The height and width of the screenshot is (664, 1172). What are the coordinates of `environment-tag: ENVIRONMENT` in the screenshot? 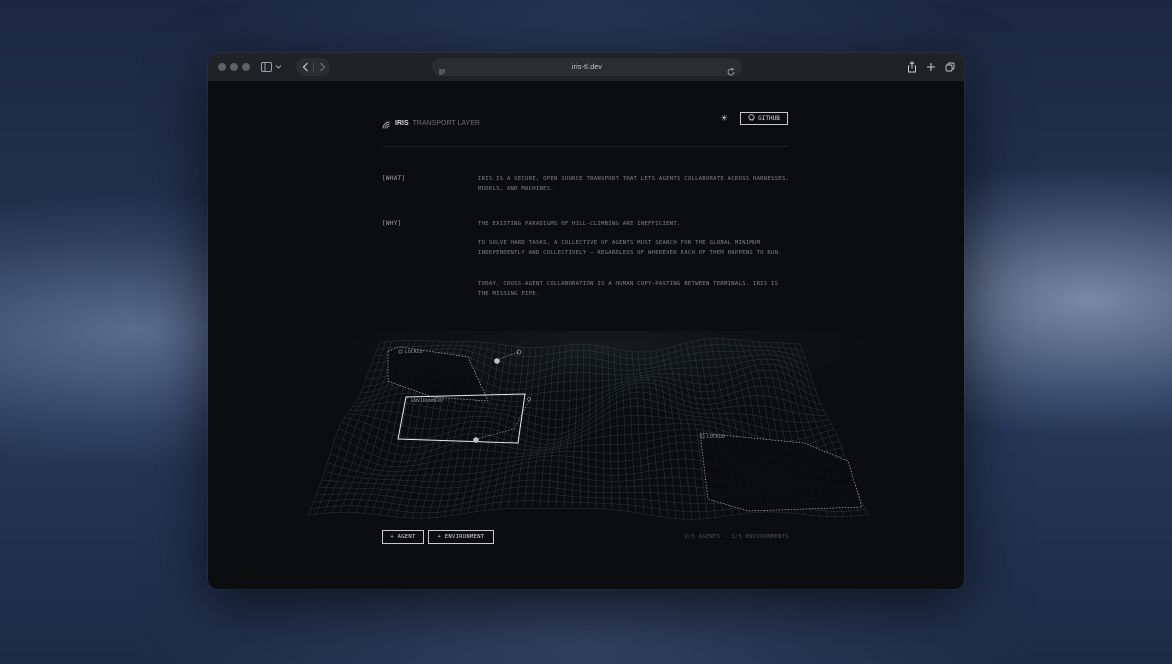 It's located at (427, 401).